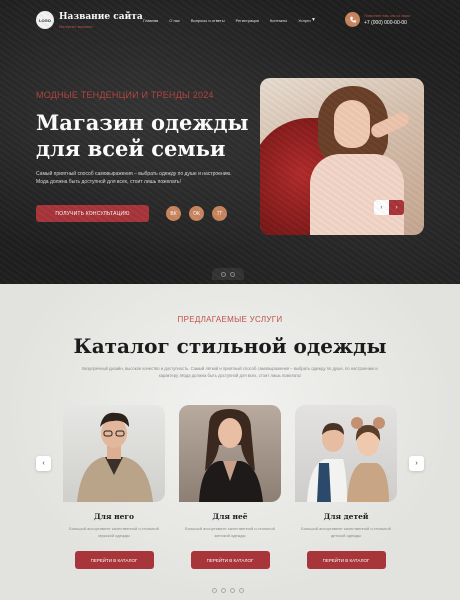 The image size is (460, 600). I want to click on woman-figure, so click(231, 455).